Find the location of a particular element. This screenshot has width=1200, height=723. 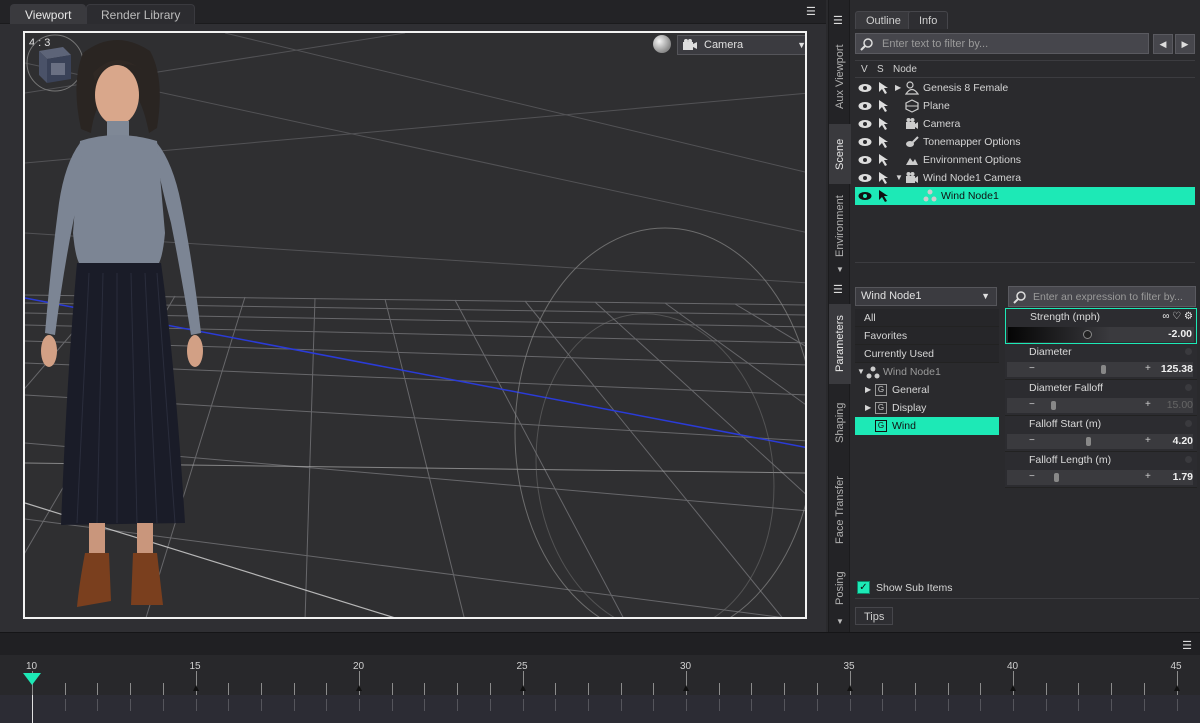

tab-environment: Environment is located at coordinates (840, 226).